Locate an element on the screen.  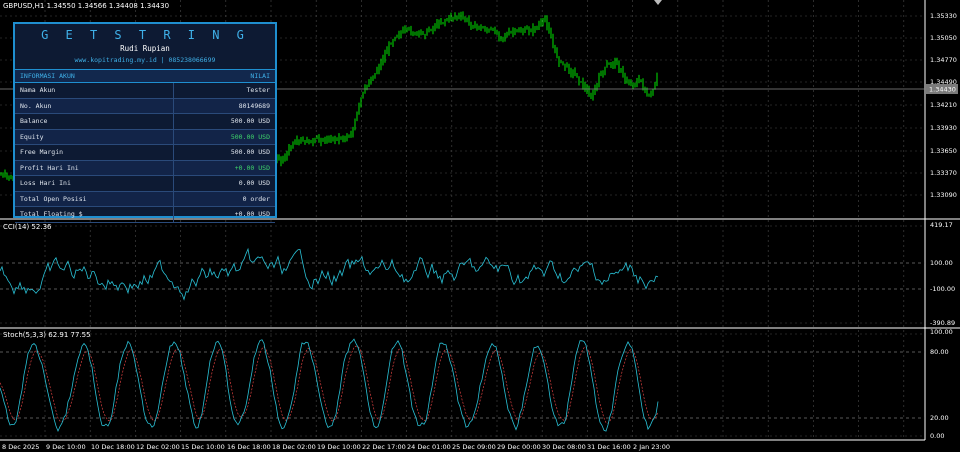
row-label: Equity is located at coordinates (94, 137).